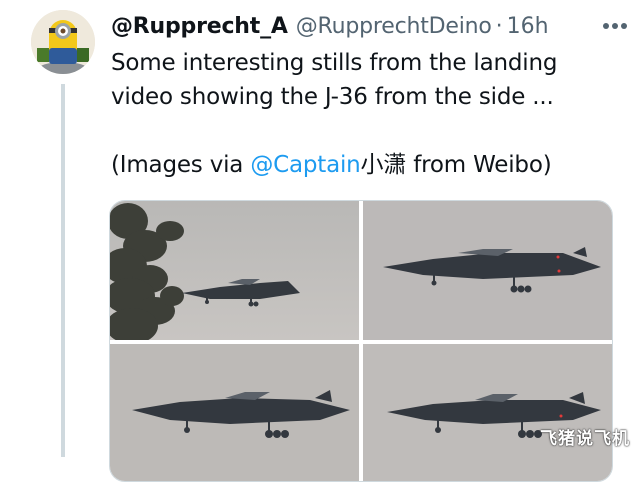 This screenshot has width=640, height=482. Describe the element at coordinates (334, 63) in the screenshot. I see `tweet-text-line: Some interesting stills from the landing` at that location.